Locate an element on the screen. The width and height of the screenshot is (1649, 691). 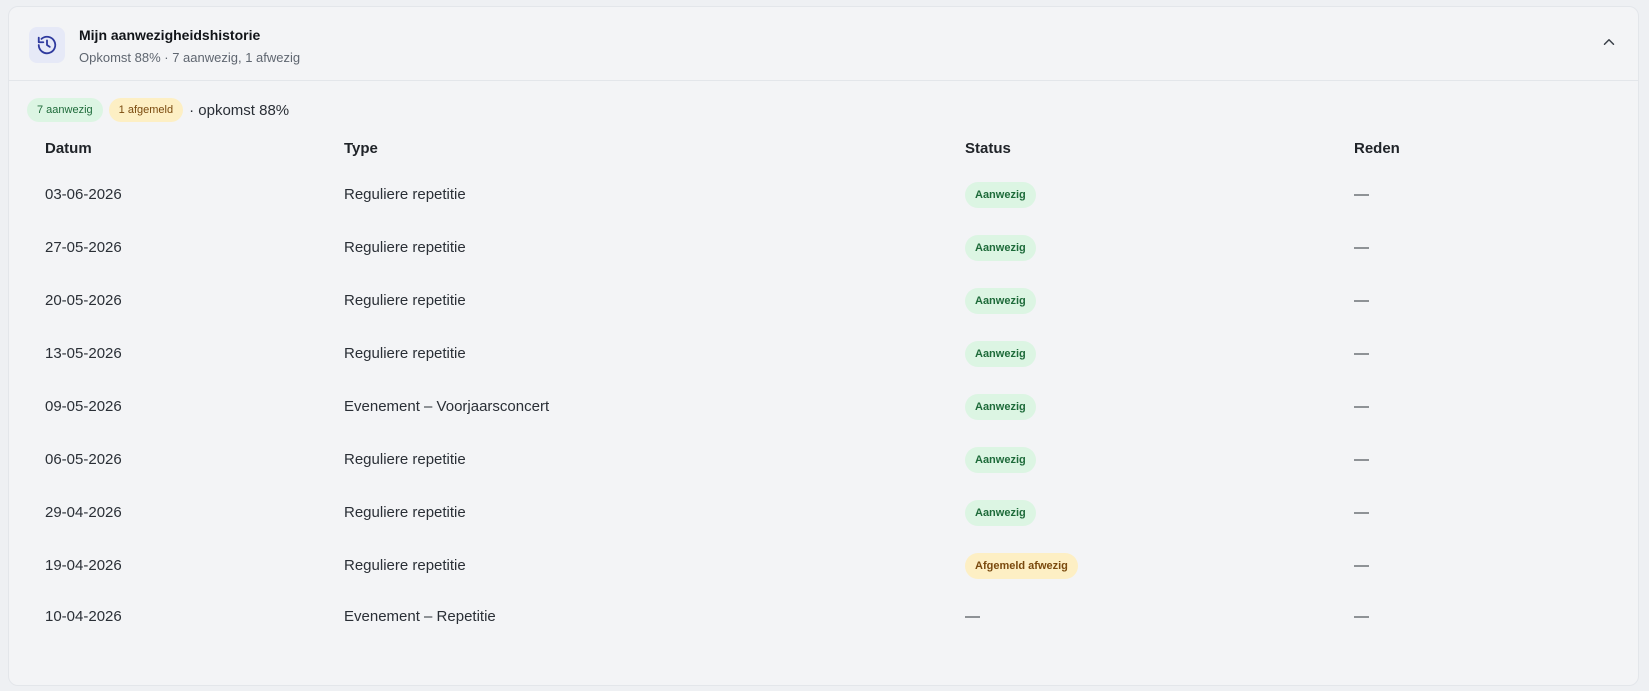
date-cell: 13-05-2026 is located at coordinates (83, 353).